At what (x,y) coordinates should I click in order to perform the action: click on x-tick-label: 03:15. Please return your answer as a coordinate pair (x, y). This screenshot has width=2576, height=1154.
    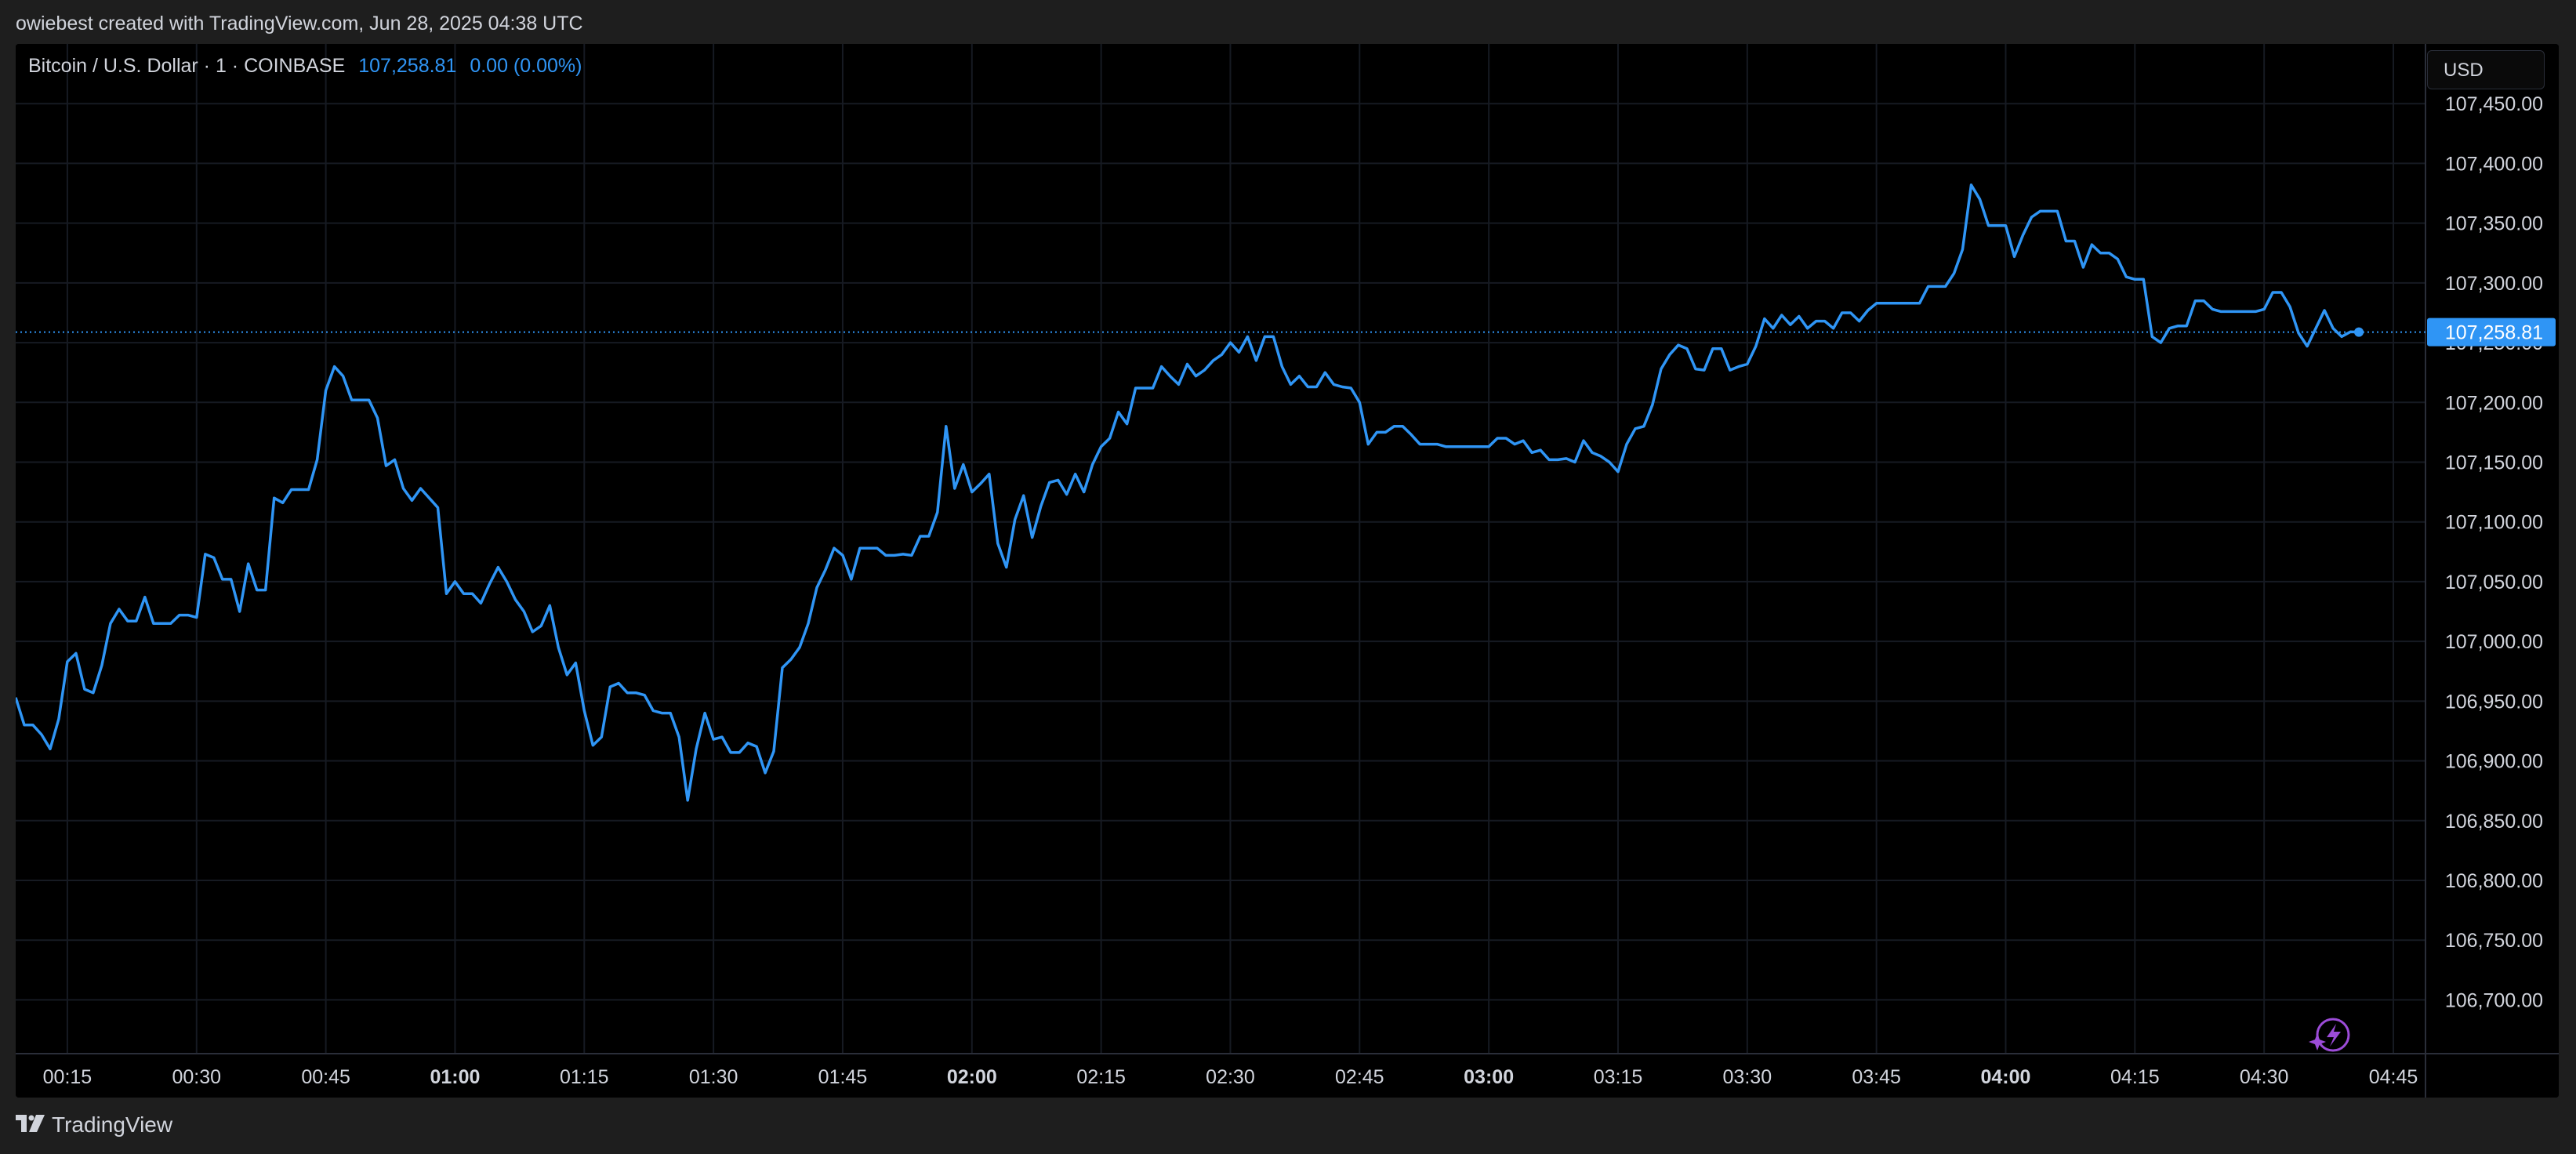
    Looking at the image, I should click on (1619, 1077).